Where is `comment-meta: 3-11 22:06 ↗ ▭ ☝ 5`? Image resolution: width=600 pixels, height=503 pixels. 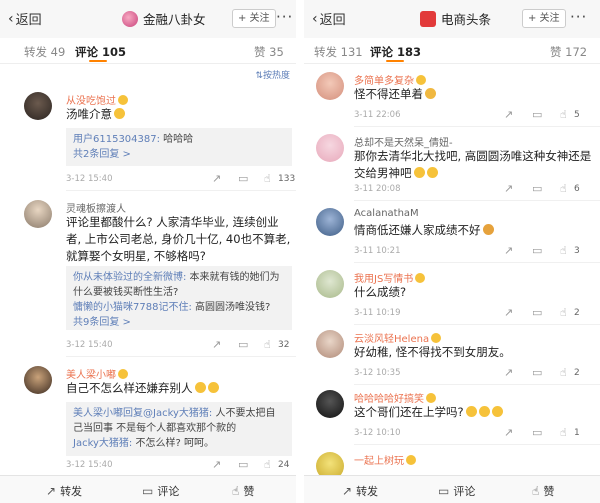
comment-meta: 3-11 22:06 ↗ ▭ ☝ 5 is located at coordinates (472, 116).